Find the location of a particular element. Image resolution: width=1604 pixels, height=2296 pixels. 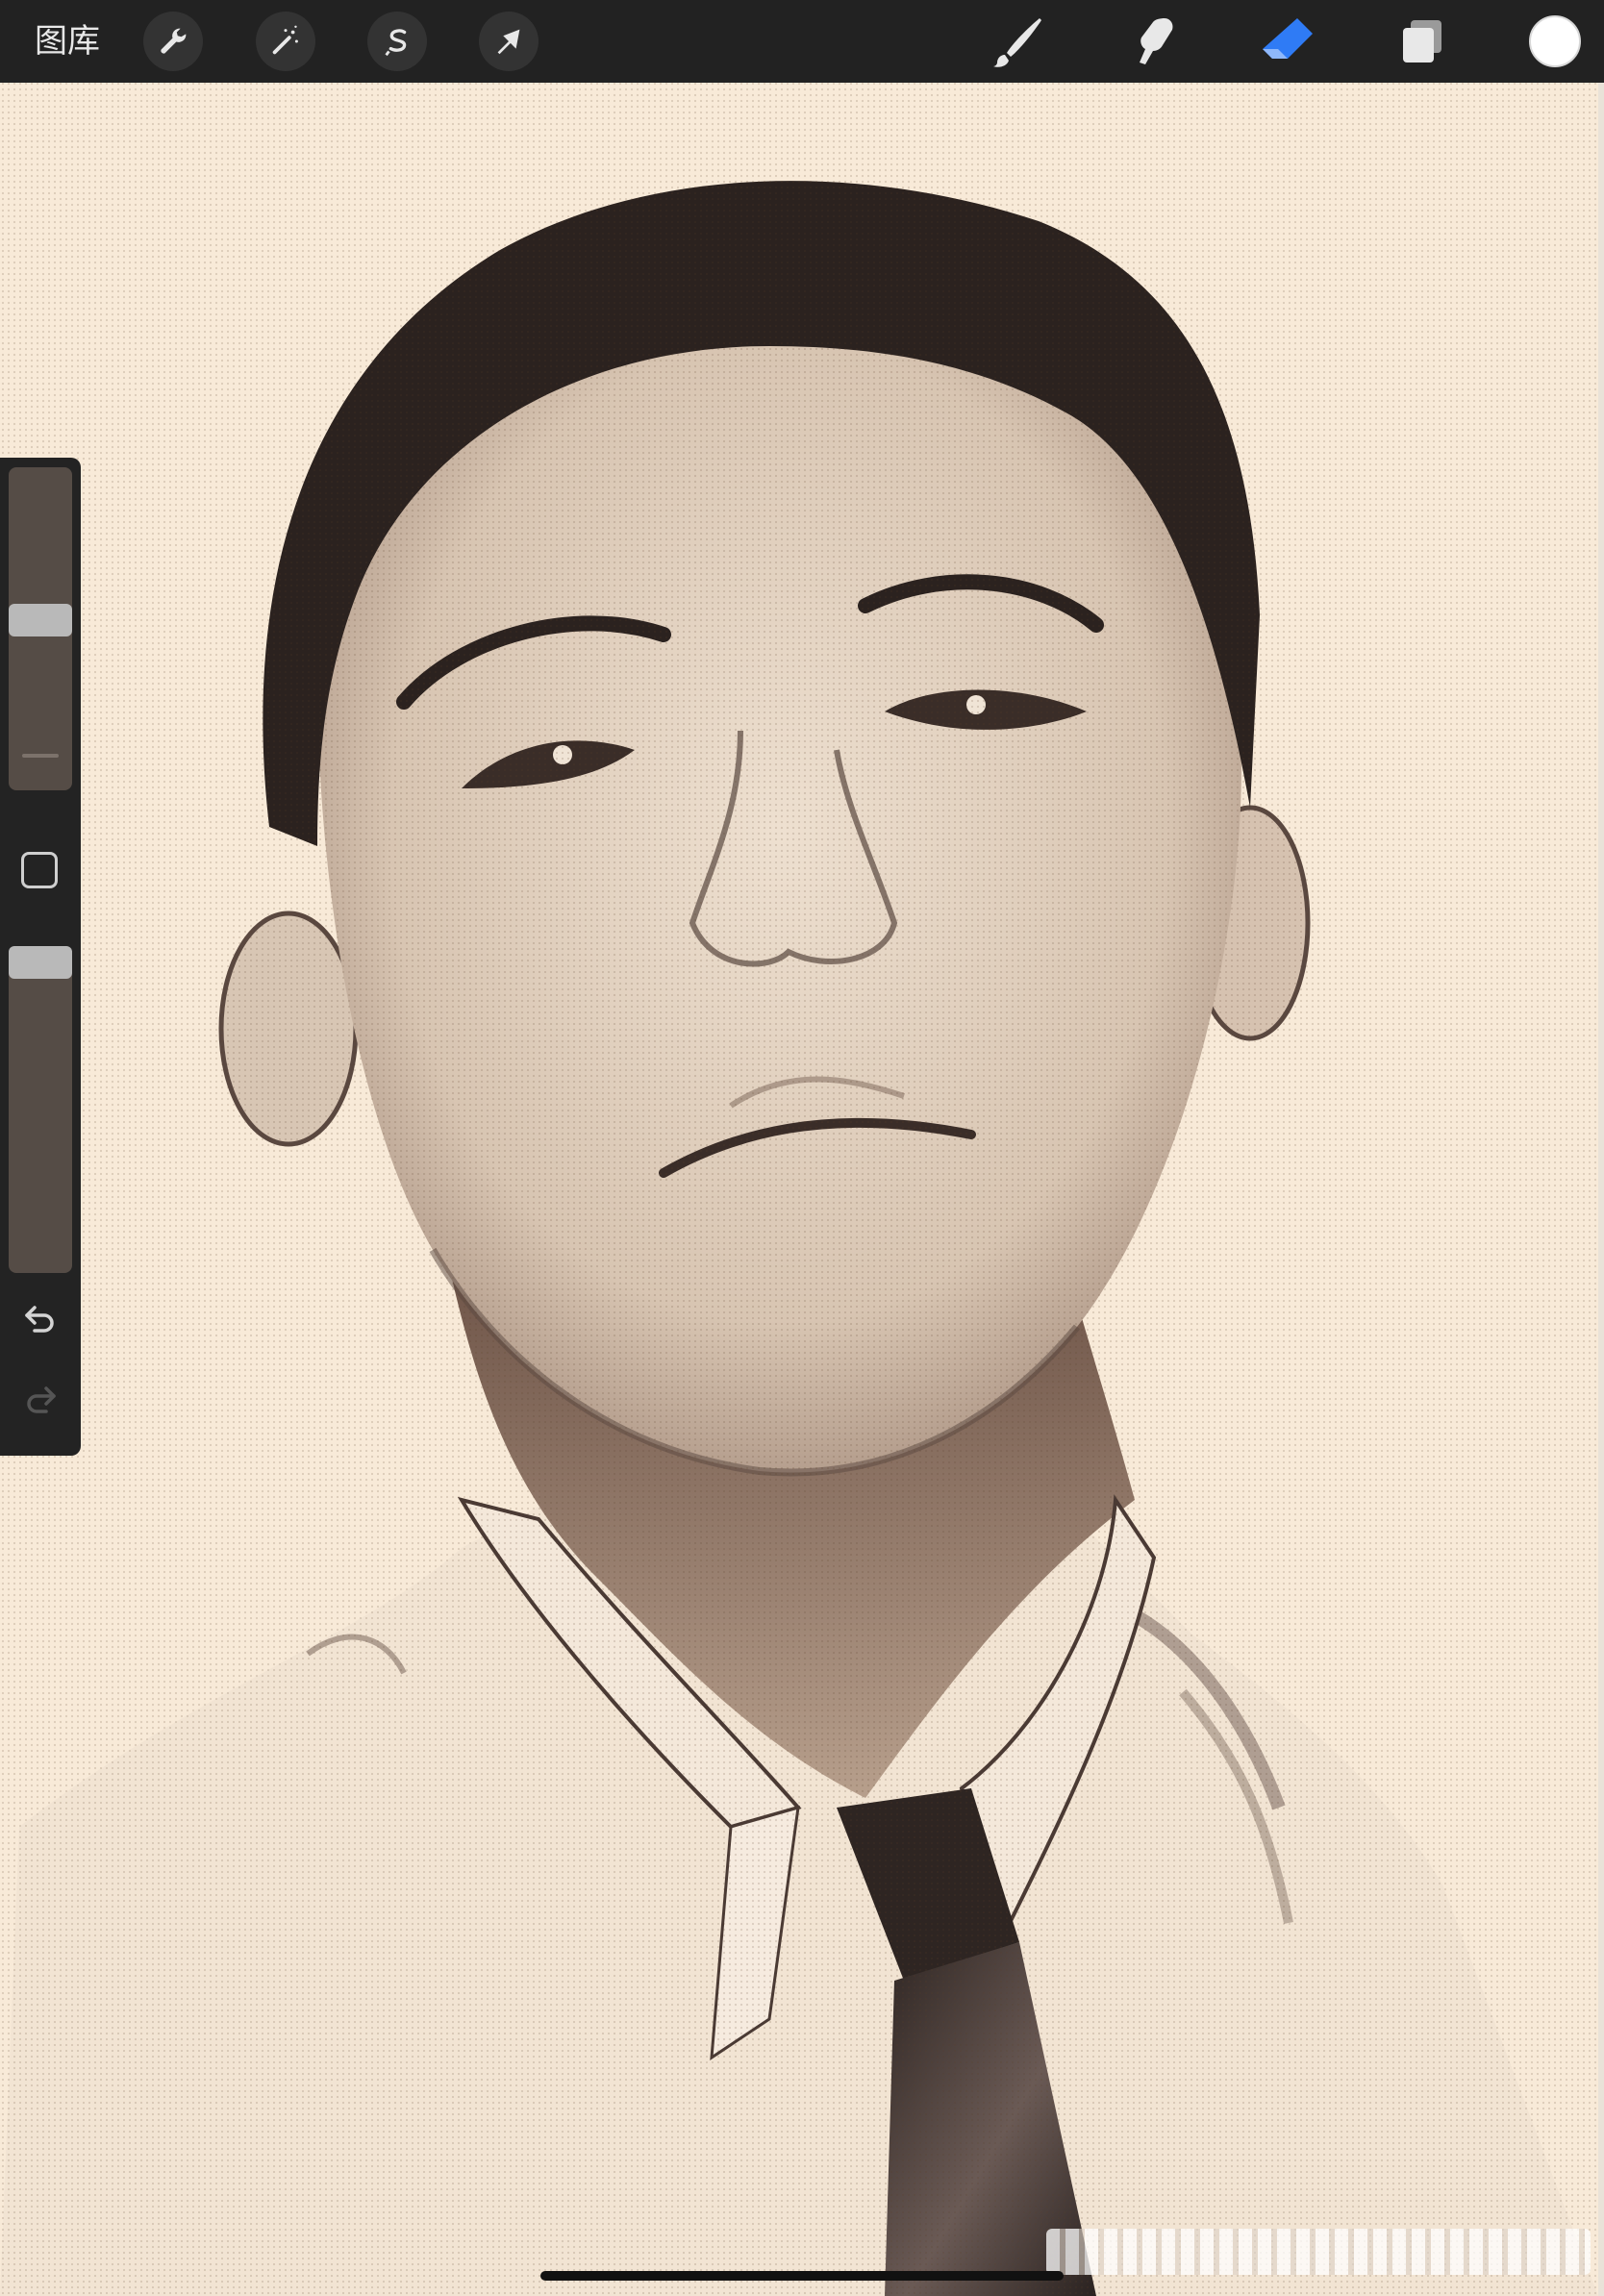

opacity-slider is located at coordinates (40, 1109).